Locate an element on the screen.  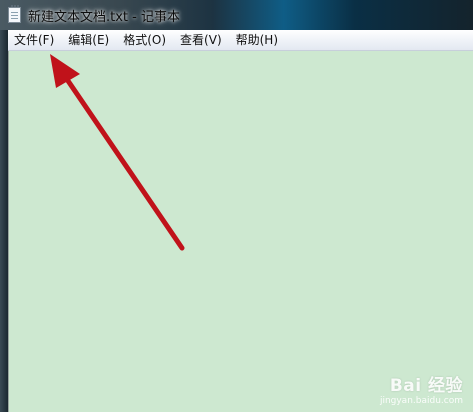
window-title: 新建文本文档.txt - 记事本 is located at coordinates (104, 17).